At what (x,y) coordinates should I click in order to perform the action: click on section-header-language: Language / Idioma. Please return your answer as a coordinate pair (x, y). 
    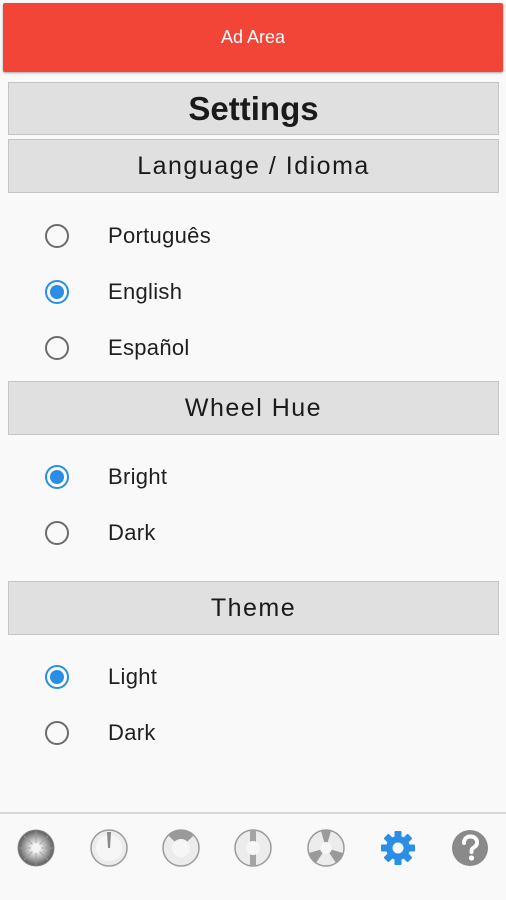
    Looking at the image, I should click on (253, 166).